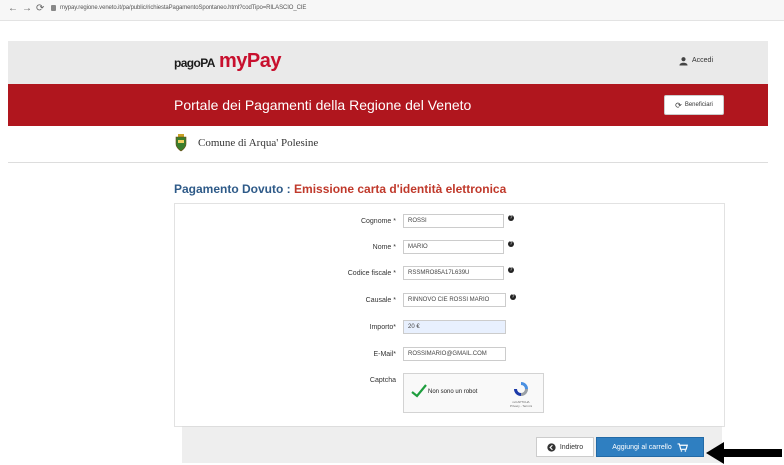  What do you see at coordinates (13, 8) in the screenshot?
I see `back-arrow-icon: ←` at bounding box center [13, 8].